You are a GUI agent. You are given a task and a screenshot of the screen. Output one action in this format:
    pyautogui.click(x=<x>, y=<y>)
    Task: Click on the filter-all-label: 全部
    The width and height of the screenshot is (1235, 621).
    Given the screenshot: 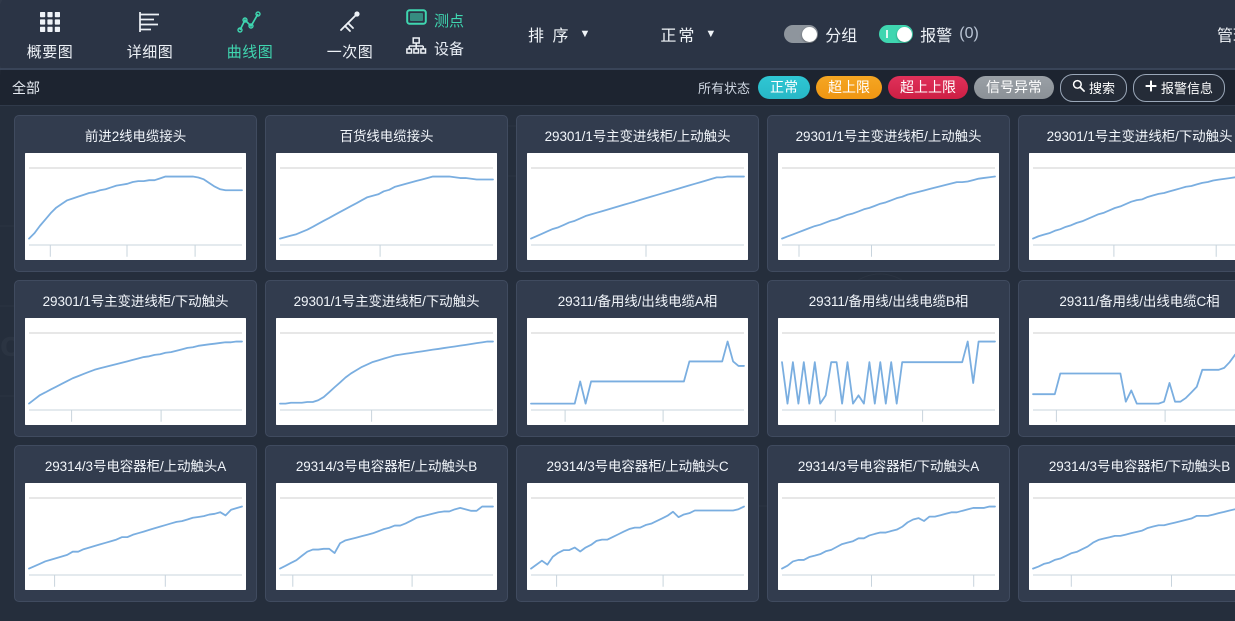 What is the action you would take?
    pyautogui.click(x=26, y=88)
    